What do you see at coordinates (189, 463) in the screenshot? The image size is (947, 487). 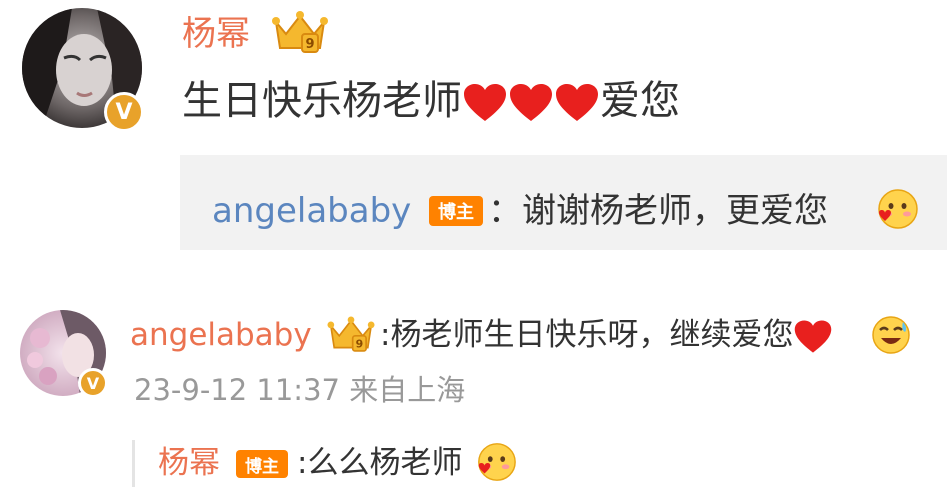 I see `comment-reply-author: 杨幂` at bounding box center [189, 463].